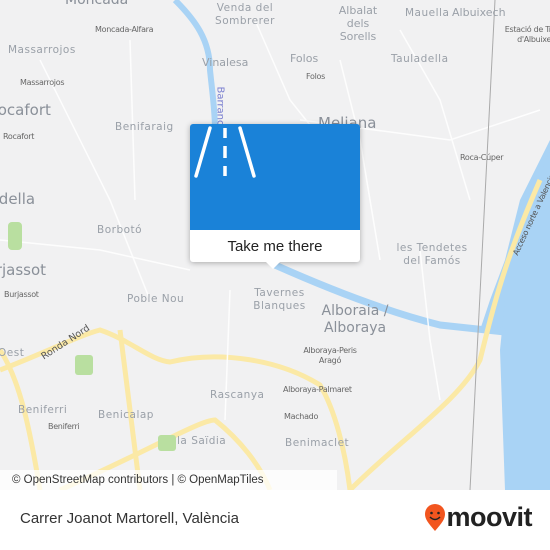 The height and width of the screenshot is (550, 550). Describe the element at coordinates (19, 136) in the screenshot. I see `transit-stop-label: Rocafort` at that location.